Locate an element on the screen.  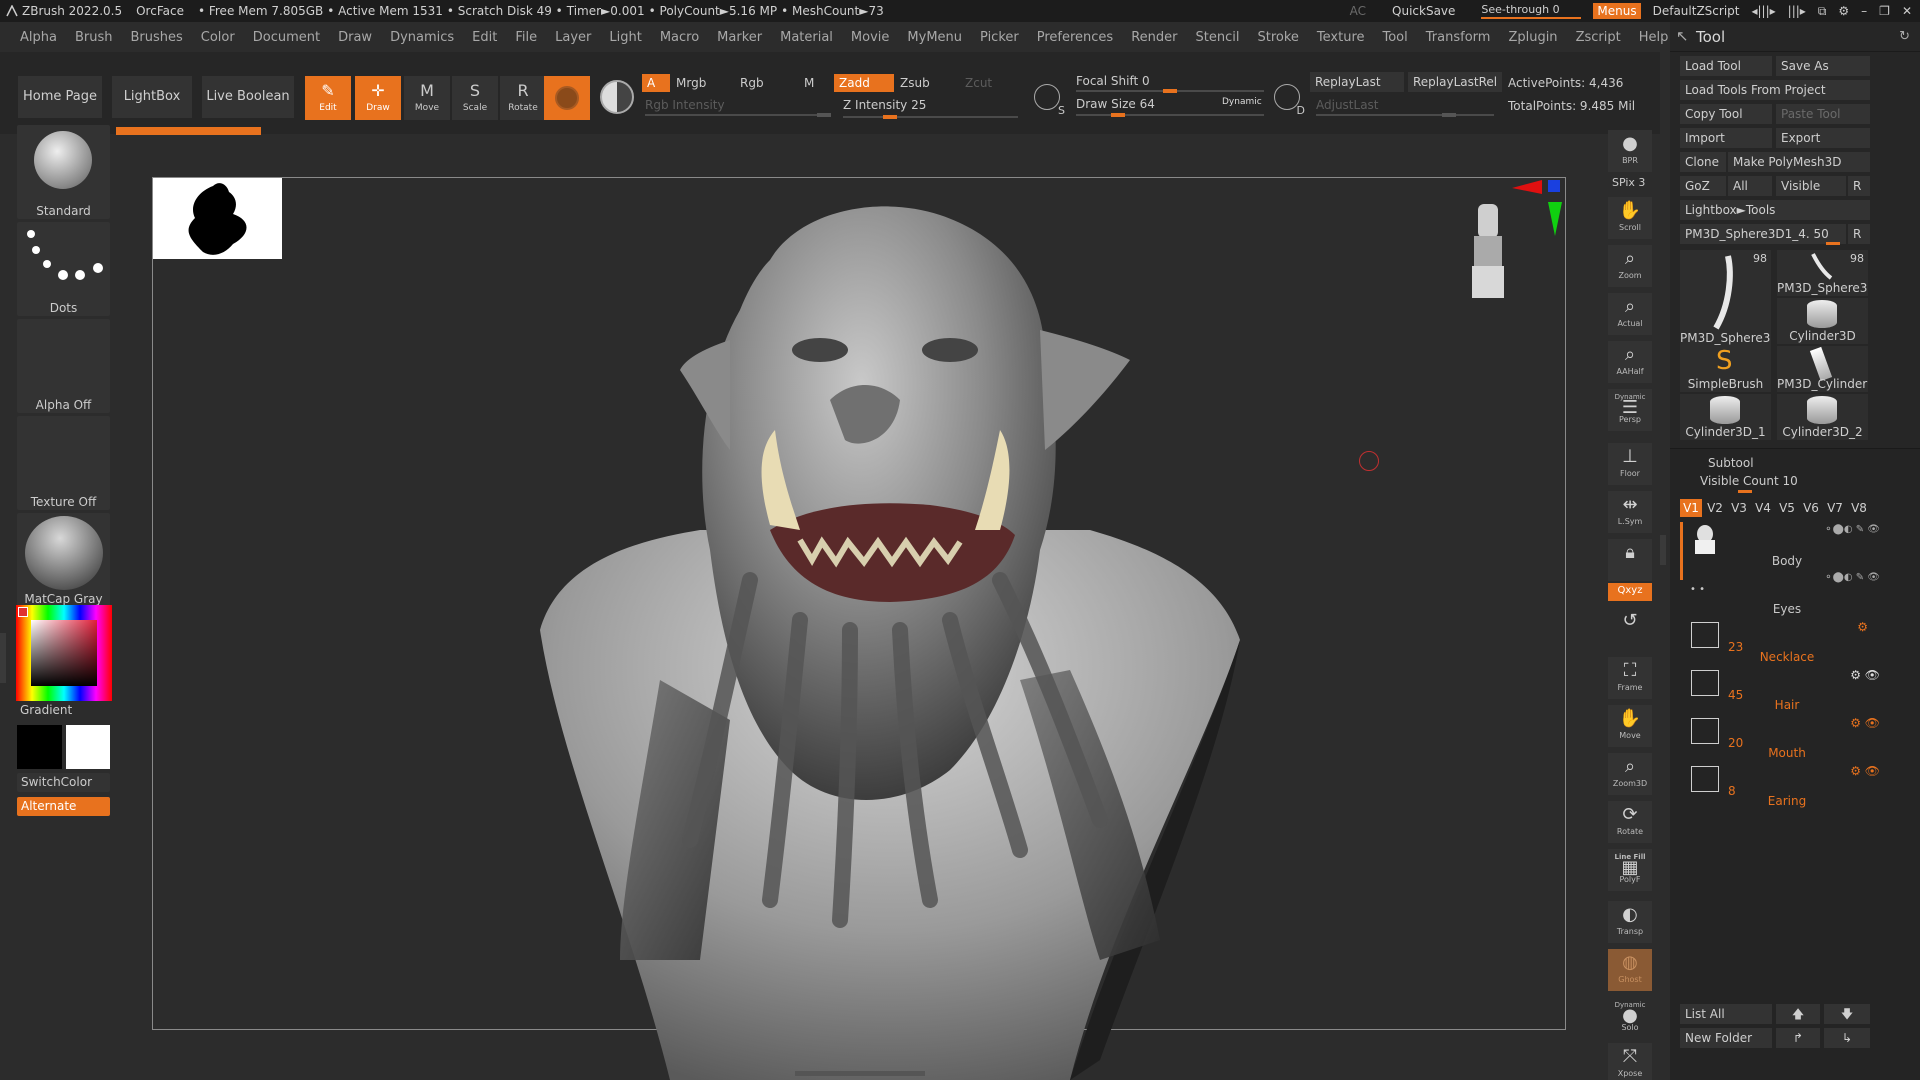
zoom3d-button: ⌕ Zoom3D is located at coordinates (1630, 774).